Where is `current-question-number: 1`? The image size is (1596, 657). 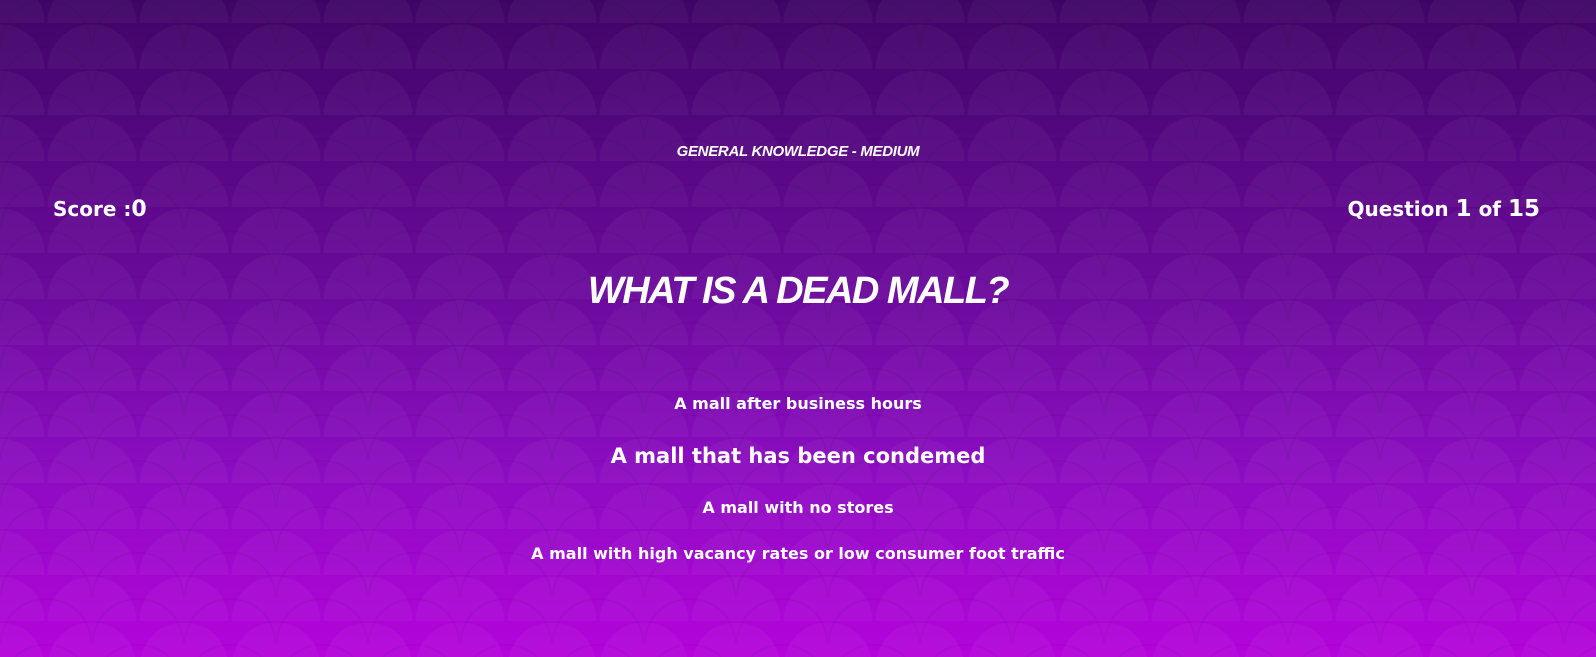
current-question-number: 1 is located at coordinates (1463, 209).